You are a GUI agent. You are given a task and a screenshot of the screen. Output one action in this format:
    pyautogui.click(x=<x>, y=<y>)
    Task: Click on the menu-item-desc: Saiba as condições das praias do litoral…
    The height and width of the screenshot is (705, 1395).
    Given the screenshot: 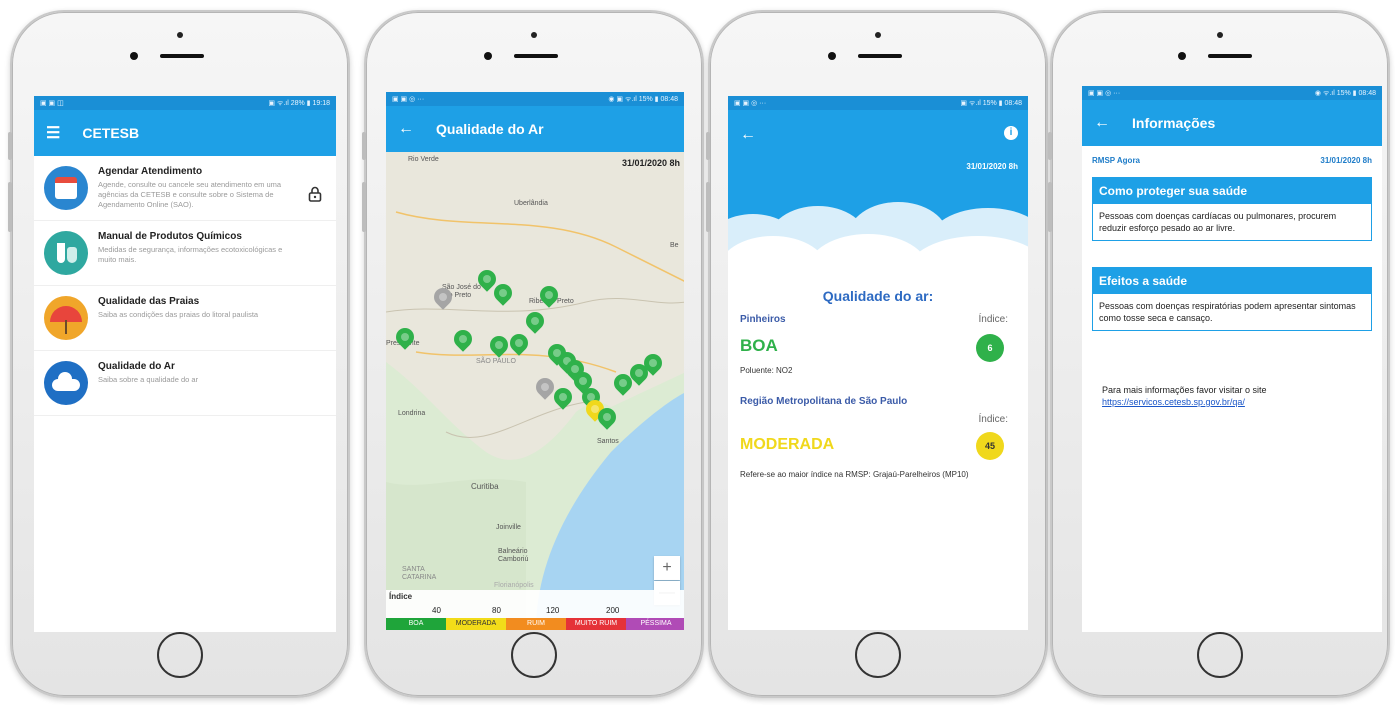 What is the action you would take?
    pyautogui.click(x=178, y=314)
    